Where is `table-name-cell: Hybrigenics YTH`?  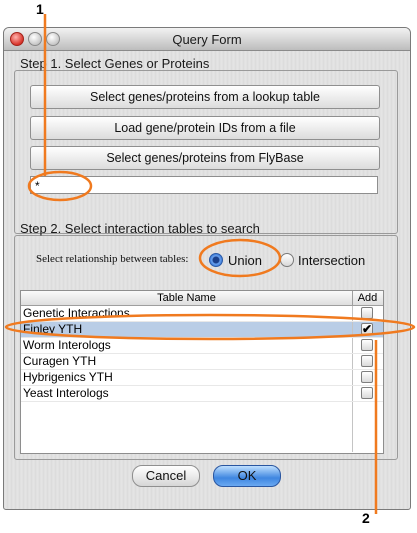
table-name-cell: Hybrigenics YTH is located at coordinates (68, 377).